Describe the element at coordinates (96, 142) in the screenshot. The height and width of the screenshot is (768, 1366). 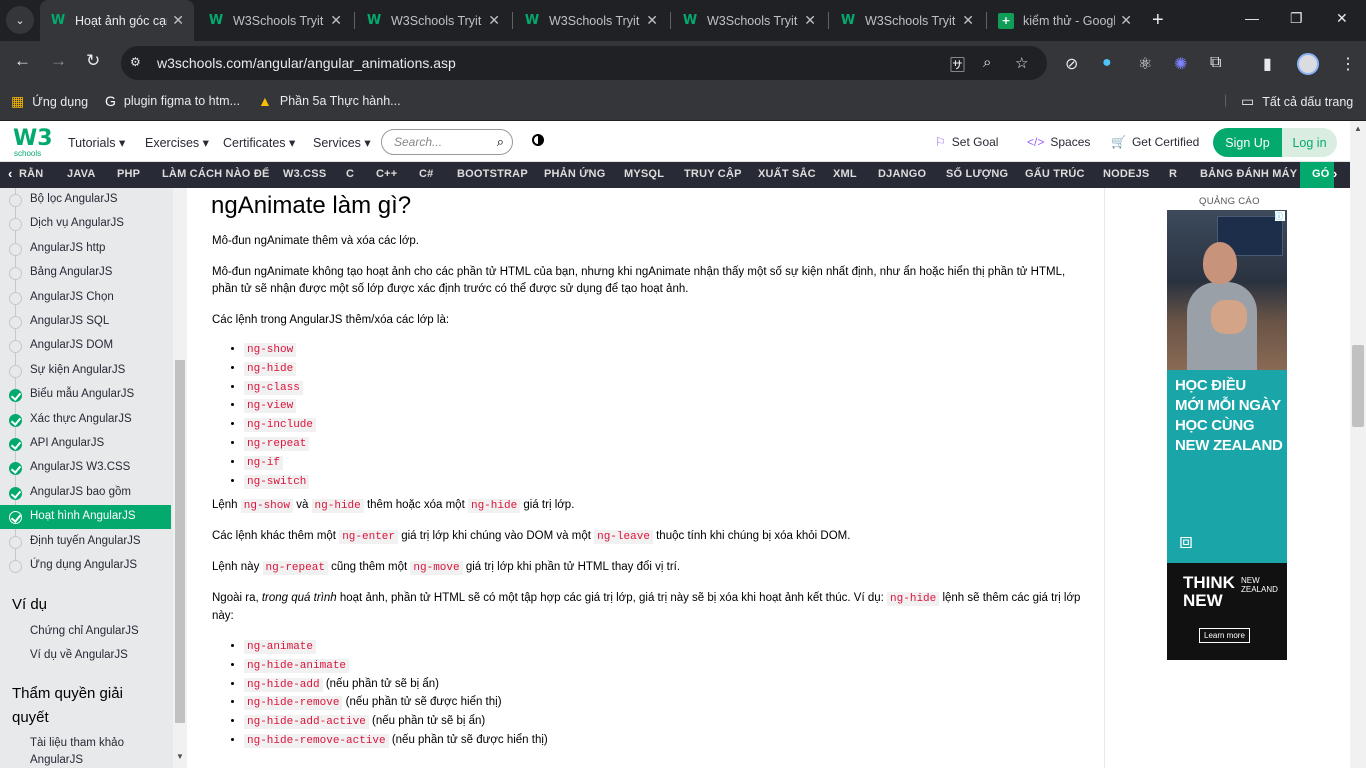
I see `menu-tutorials: Tutorials ▾` at that location.